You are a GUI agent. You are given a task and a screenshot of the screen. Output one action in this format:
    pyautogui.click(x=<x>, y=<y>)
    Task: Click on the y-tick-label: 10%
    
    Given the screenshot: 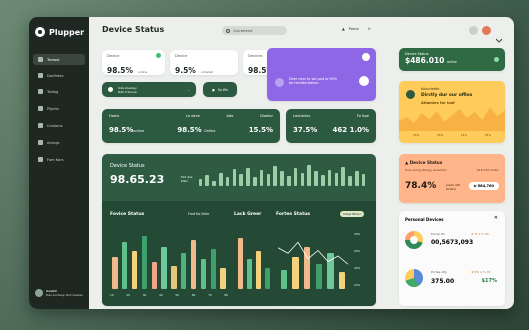 What is the action you would take?
    pyautogui.click(x=357, y=285)
    